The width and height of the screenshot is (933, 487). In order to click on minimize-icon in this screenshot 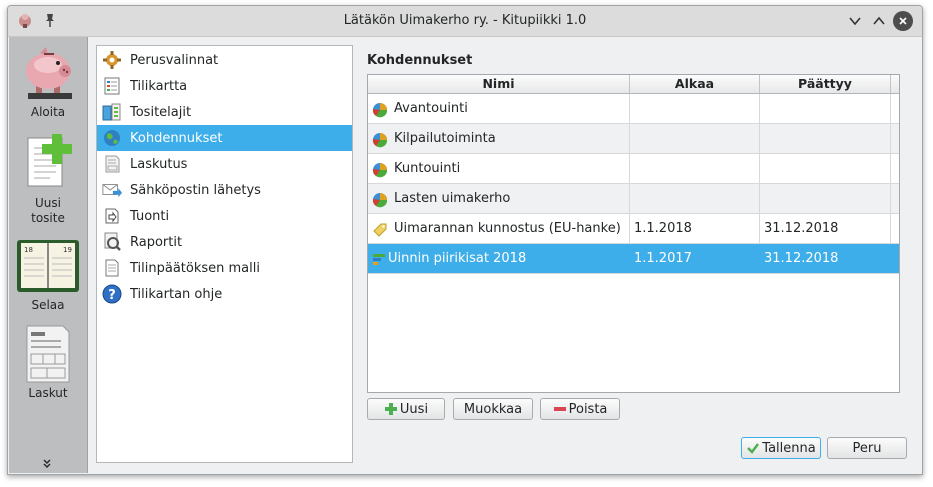, I will do `click(855, 21)`.